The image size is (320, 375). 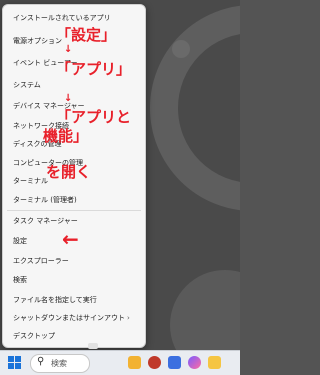 I want to click on menu-item-label: デスクトップ, so click(x=34, y=336).